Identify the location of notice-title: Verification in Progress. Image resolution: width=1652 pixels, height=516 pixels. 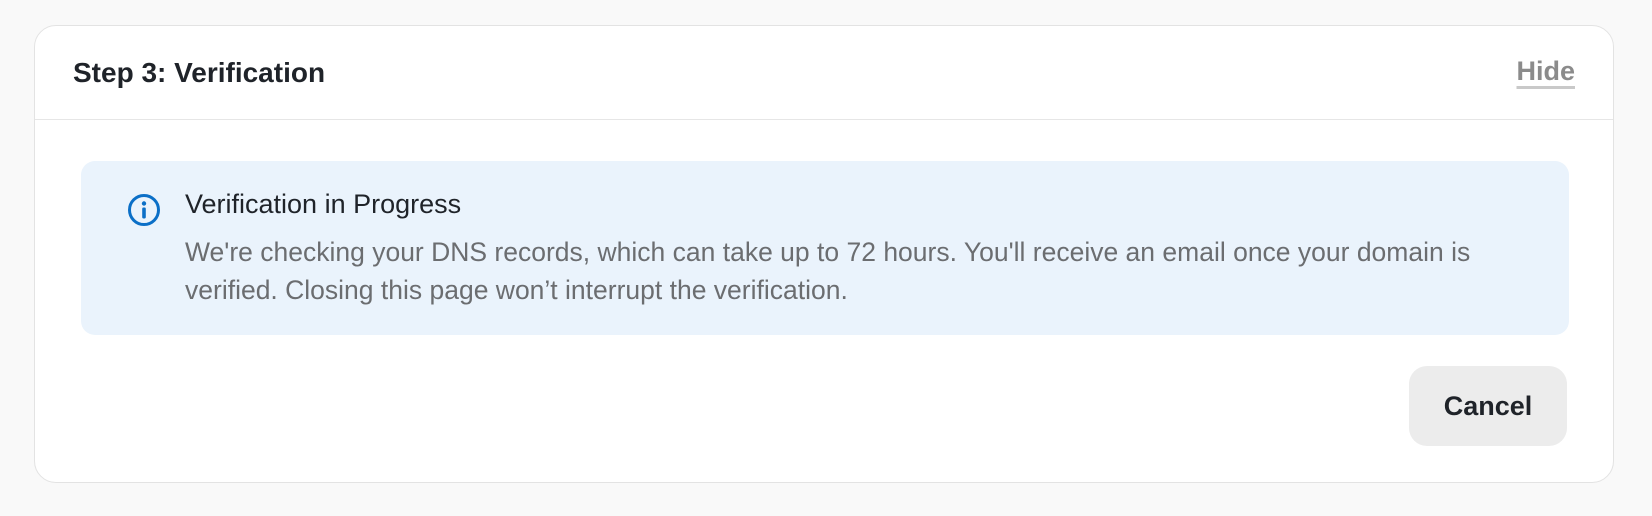
(323, 204).